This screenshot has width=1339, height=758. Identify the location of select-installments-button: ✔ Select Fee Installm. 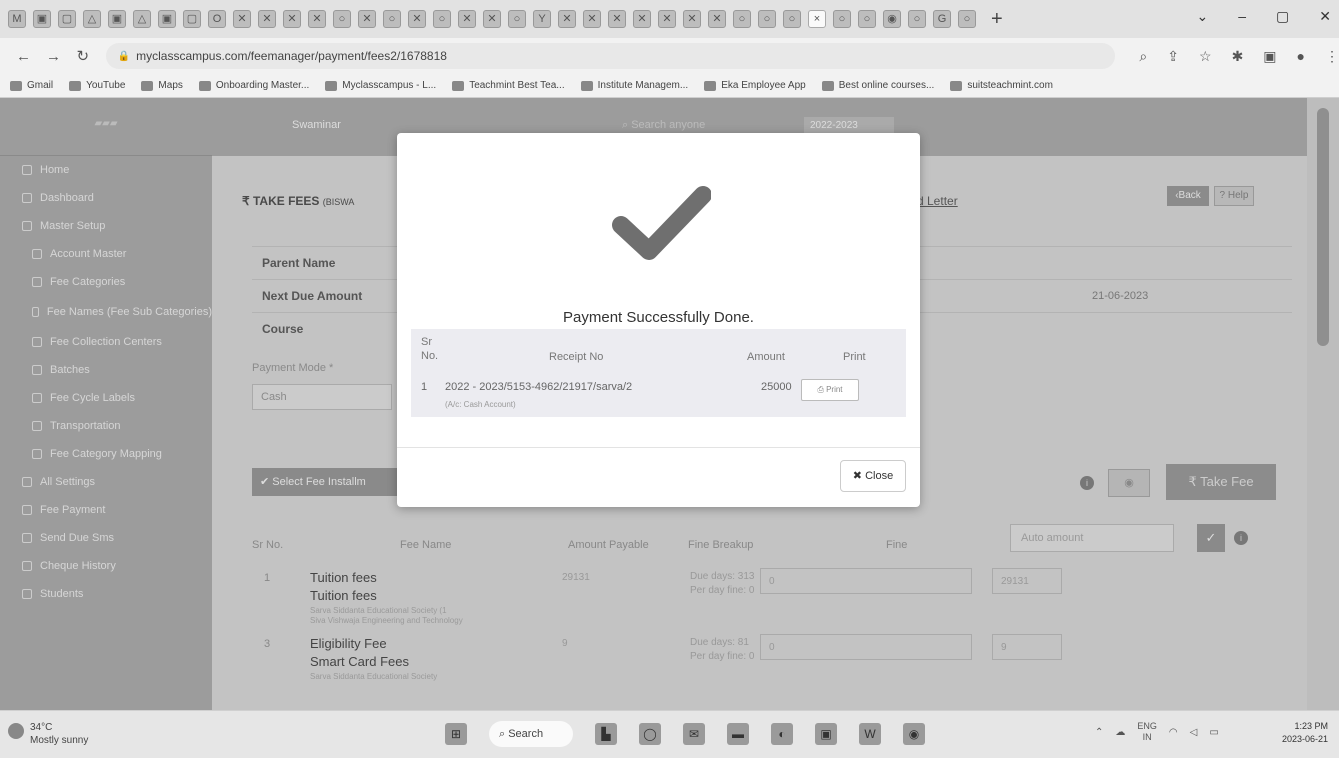
(327, 482).